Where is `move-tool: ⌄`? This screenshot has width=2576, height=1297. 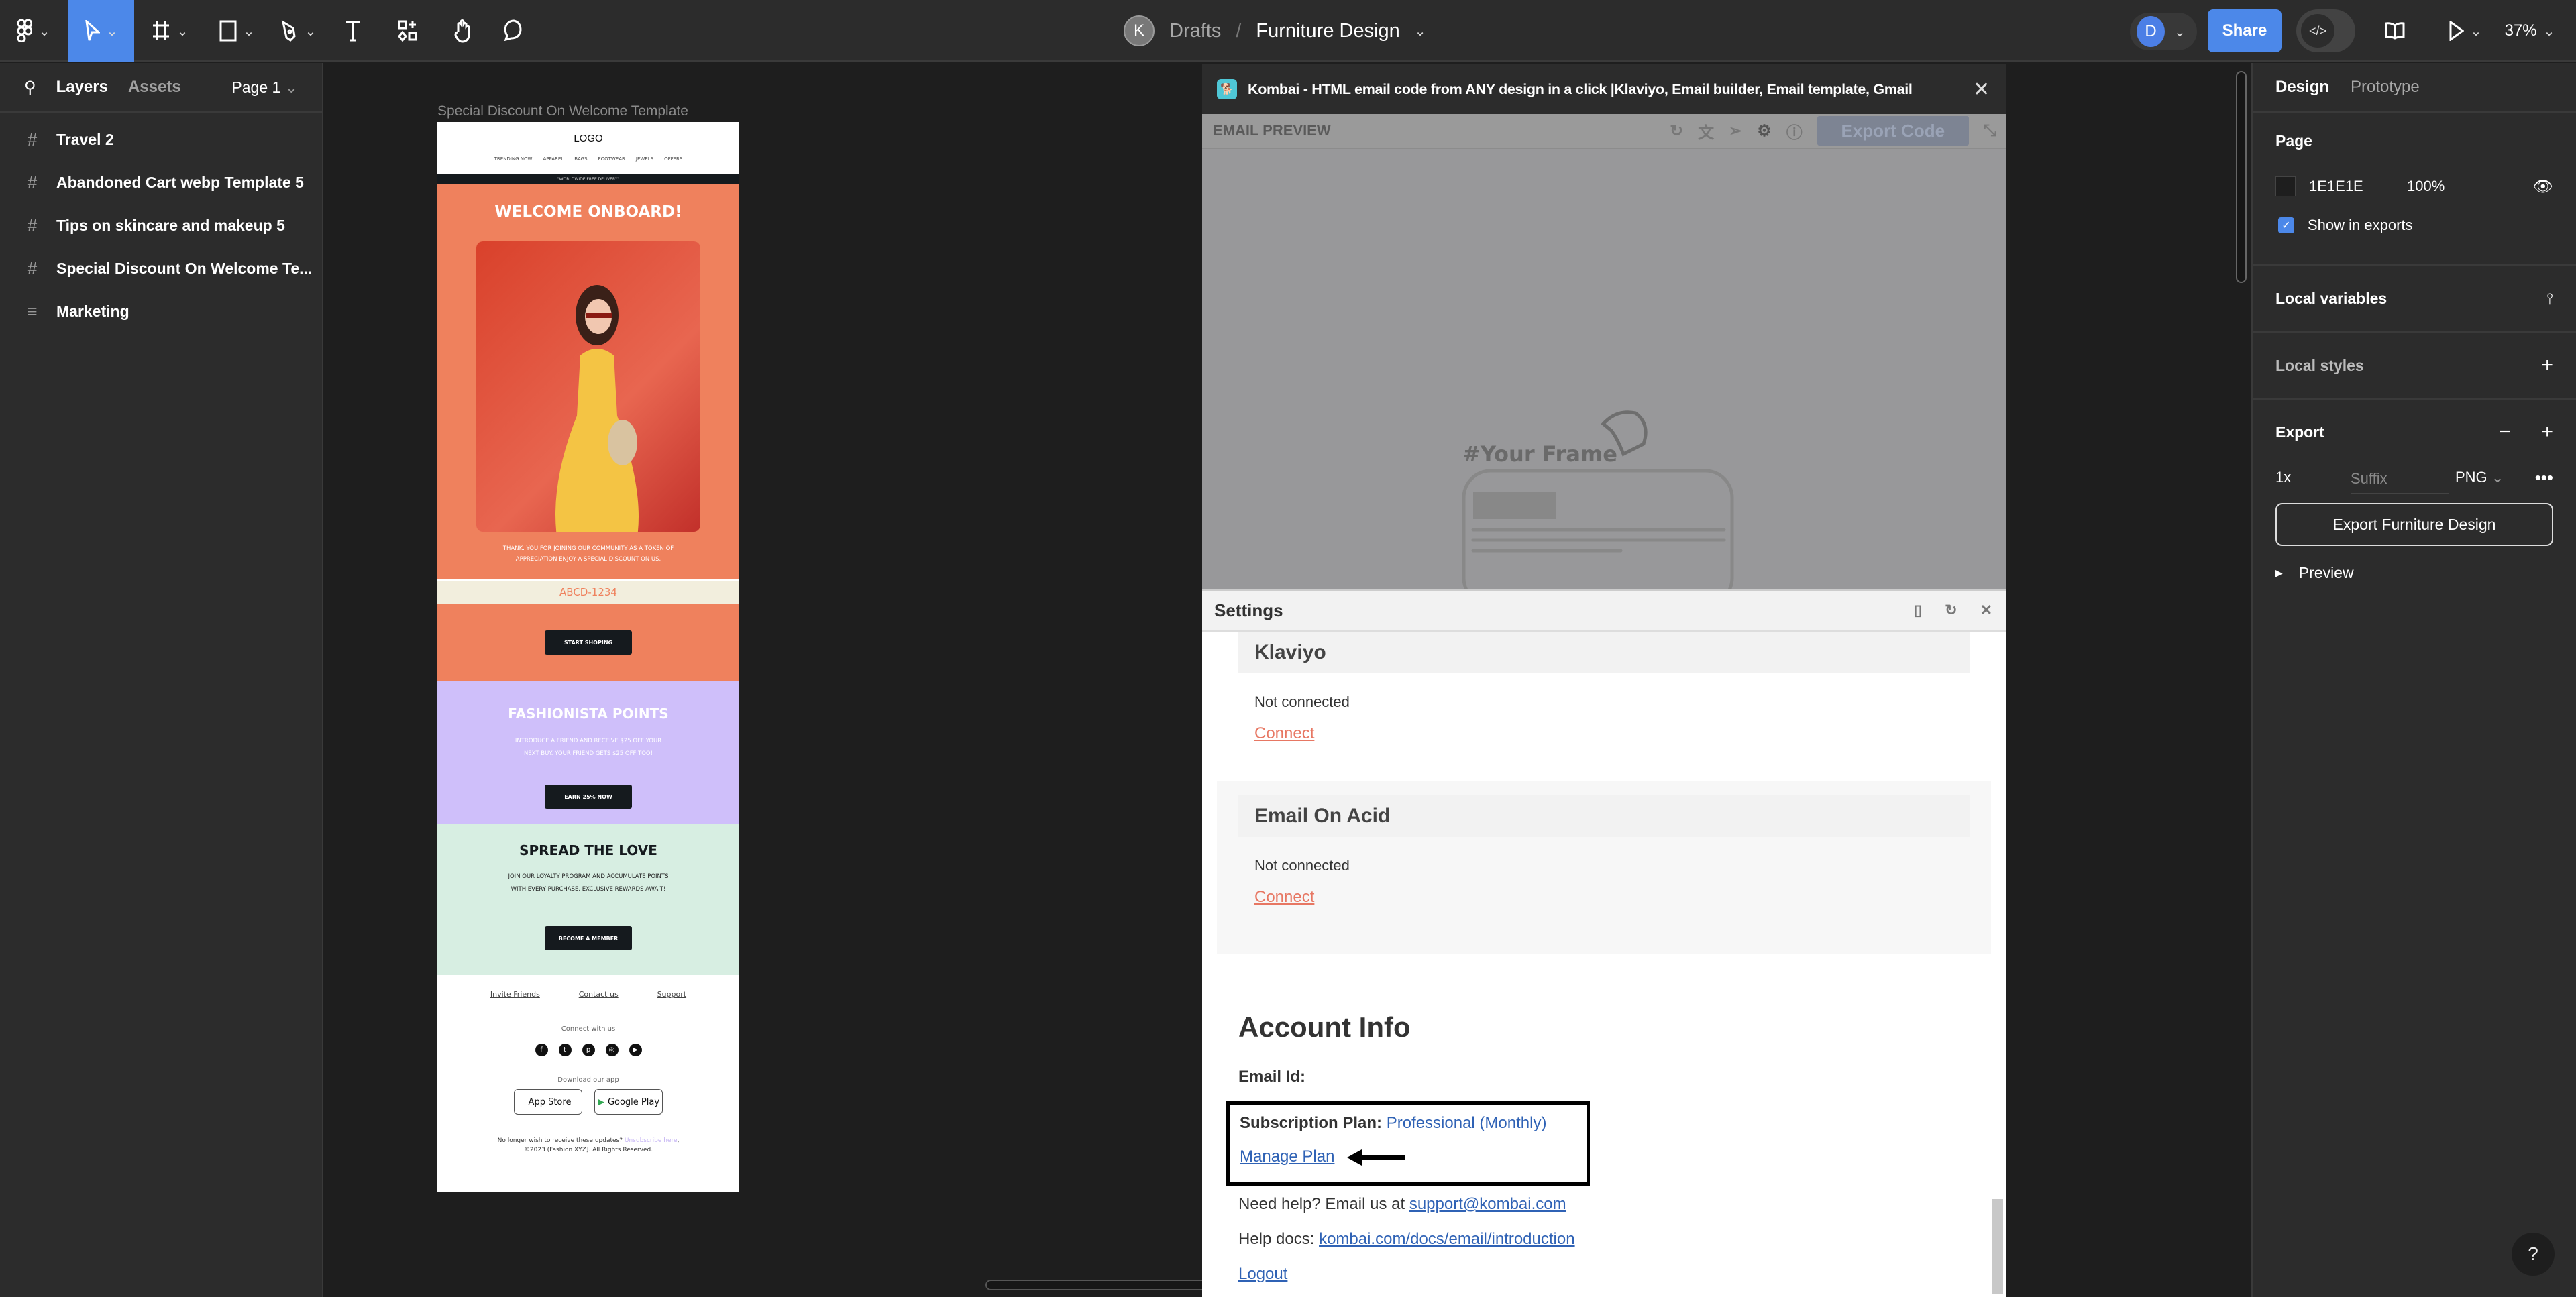 move-tool: ⌄ is located at coordinates (101, 31).